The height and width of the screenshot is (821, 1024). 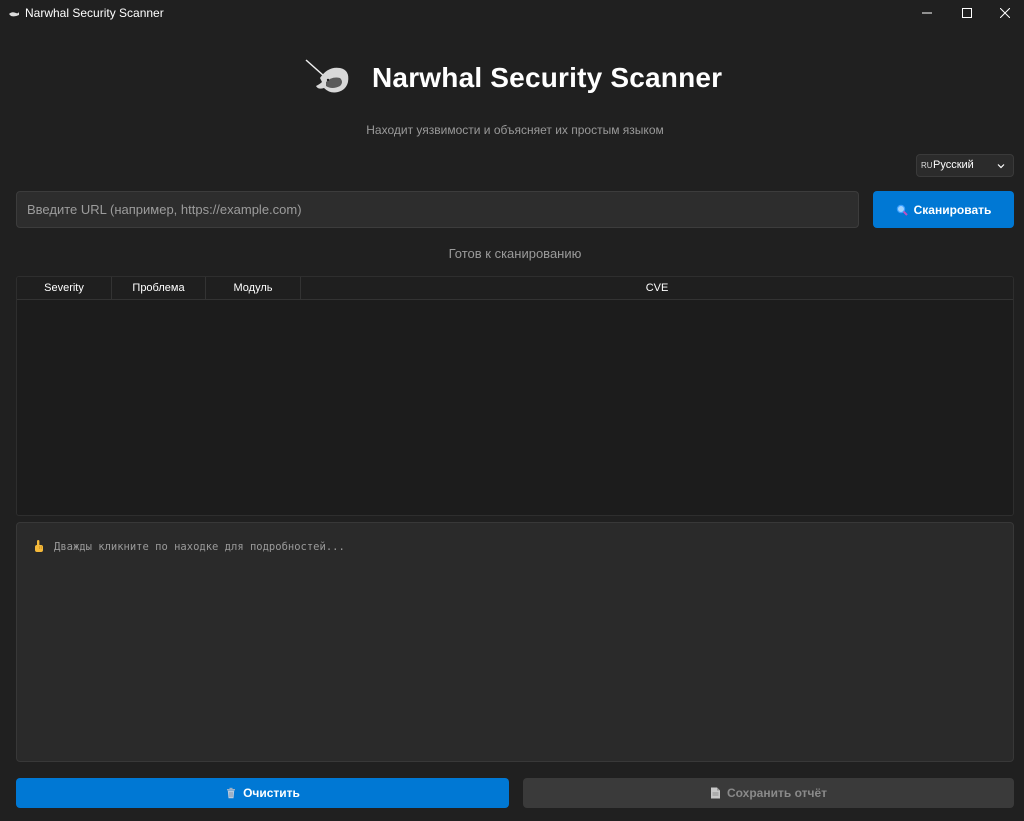 I want to click on scan-button-label: Сканировать, so click(x=952, y=209).